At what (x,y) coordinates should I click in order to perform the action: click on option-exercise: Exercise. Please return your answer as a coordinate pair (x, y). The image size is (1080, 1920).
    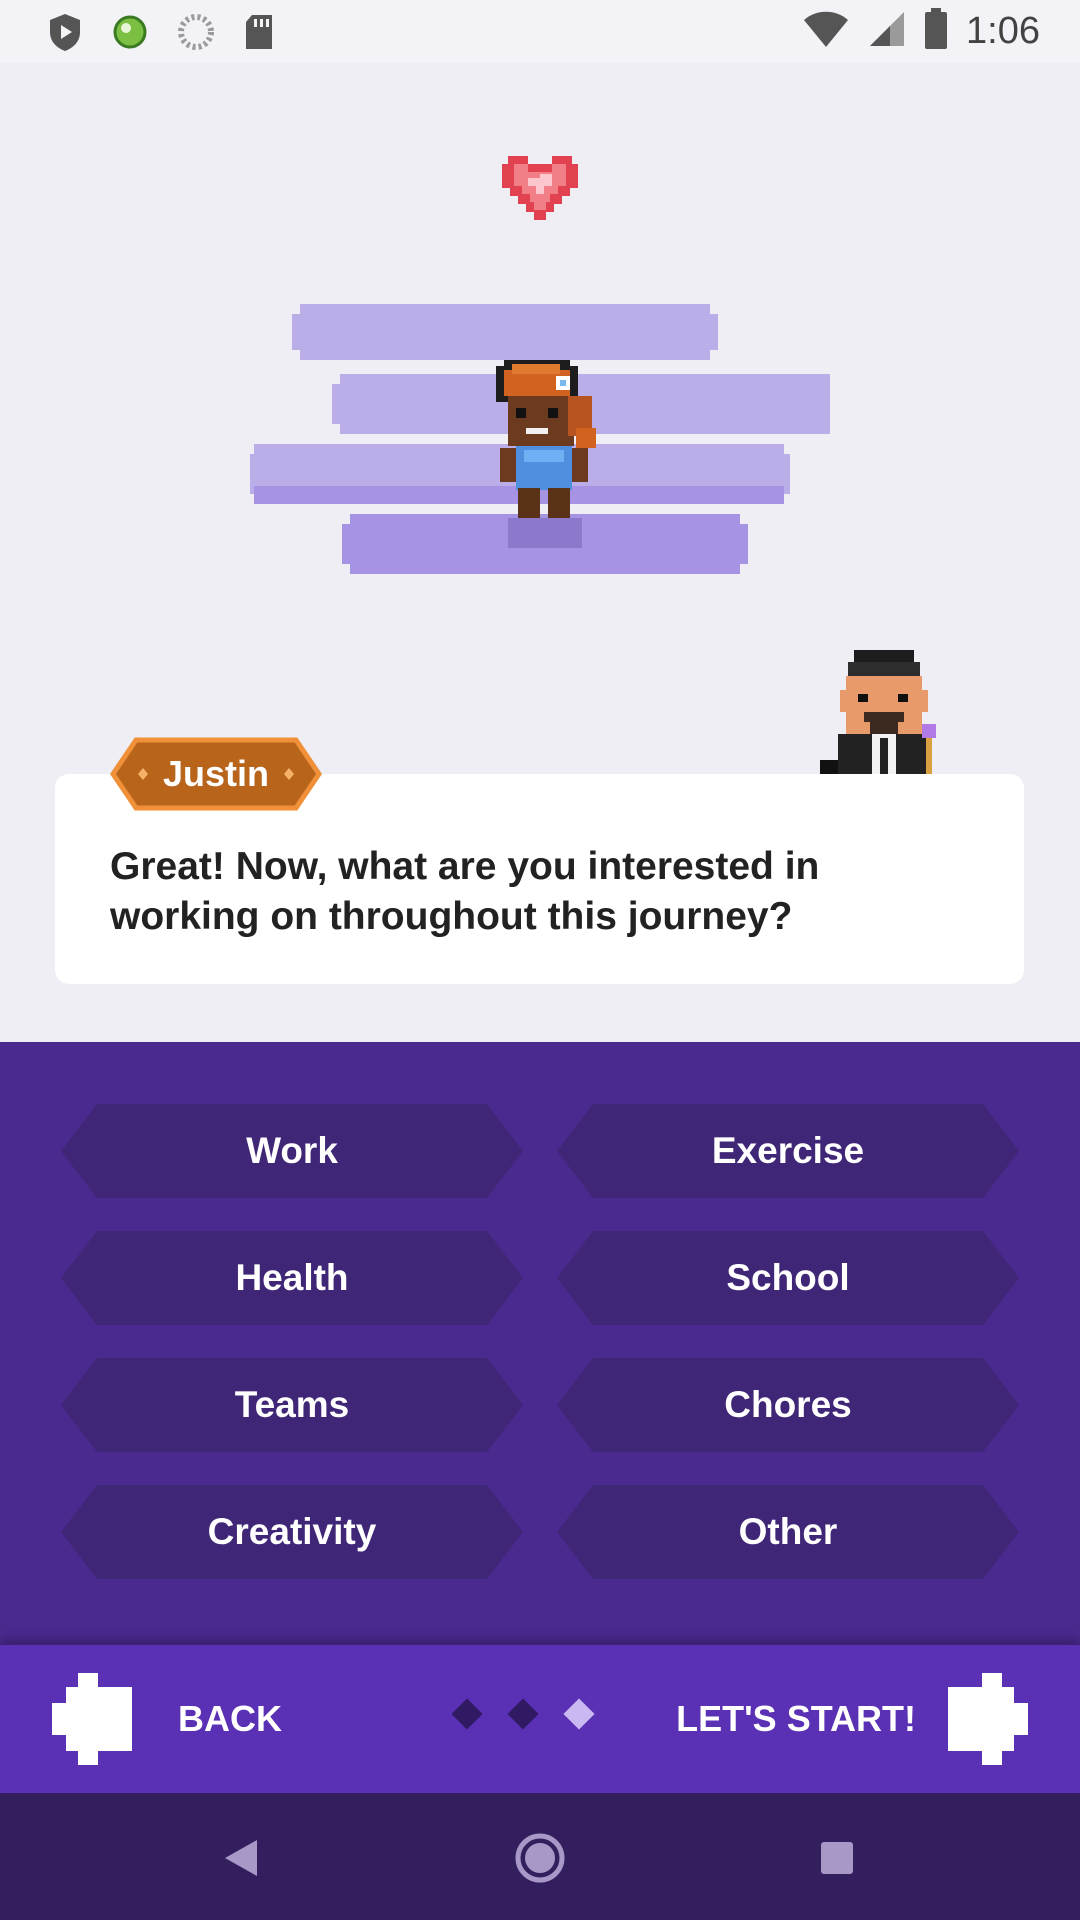
    Looking at the image, I should click on (788, 1151).